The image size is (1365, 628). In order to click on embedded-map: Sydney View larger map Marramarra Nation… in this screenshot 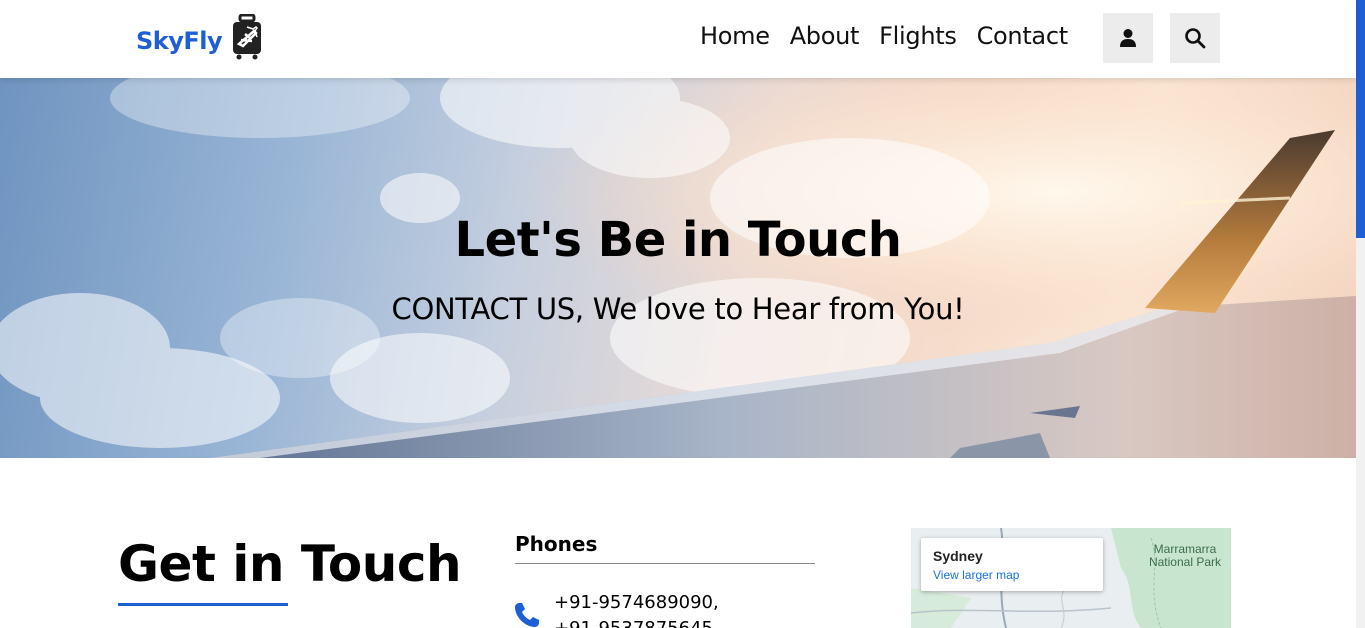, I will do `click(1071, 578)`.